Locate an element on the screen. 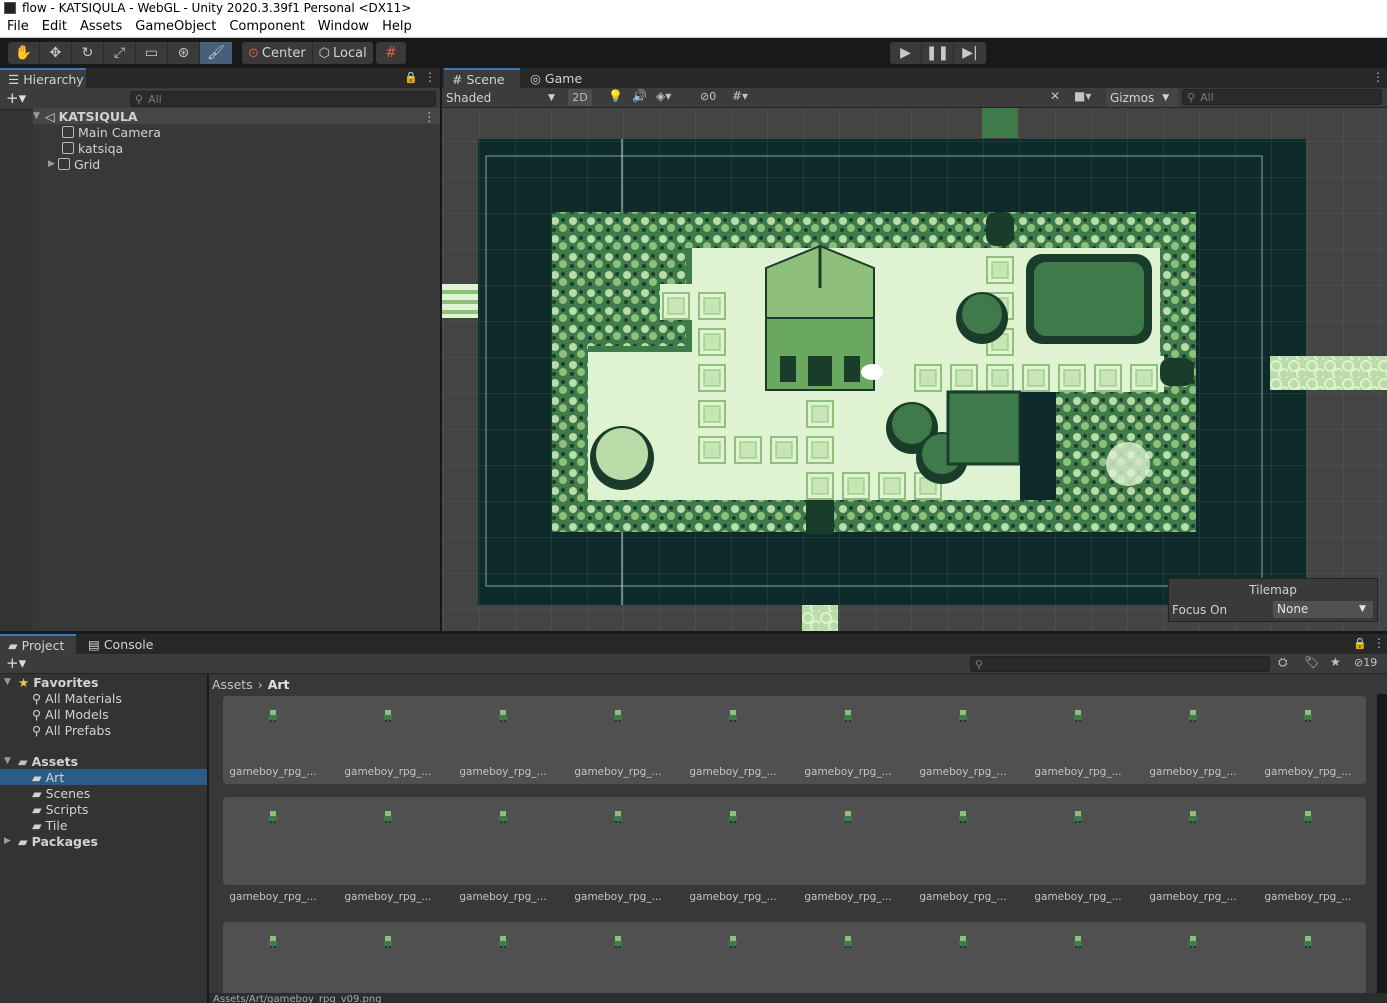  lock-icon: 🔒 is located at coordinates (1360, 643).